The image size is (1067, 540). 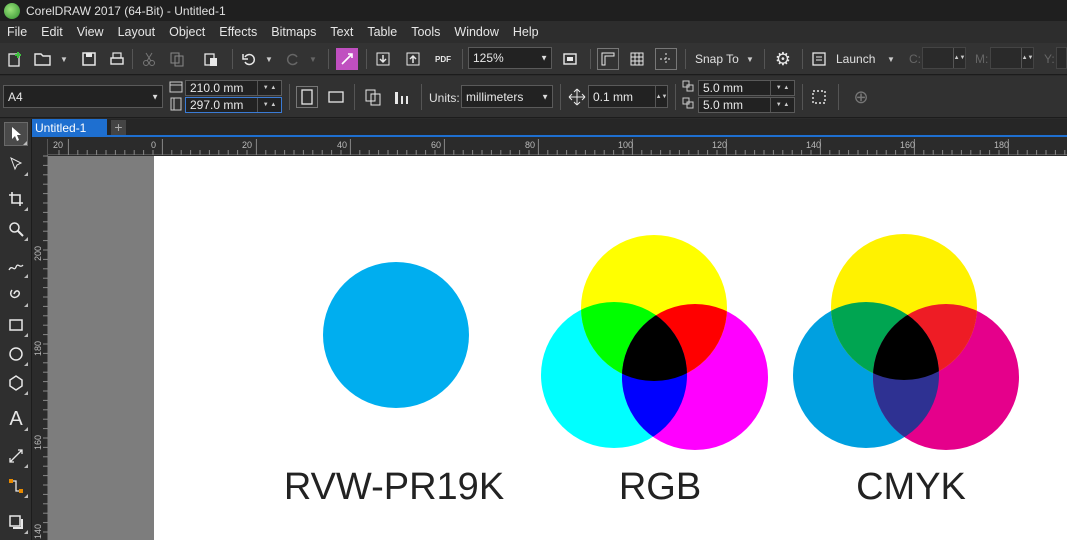 What do you see at coordinates (347, 59) in the screenshot?
I see `corel-connect-icon` at bounding box center [347, 59].